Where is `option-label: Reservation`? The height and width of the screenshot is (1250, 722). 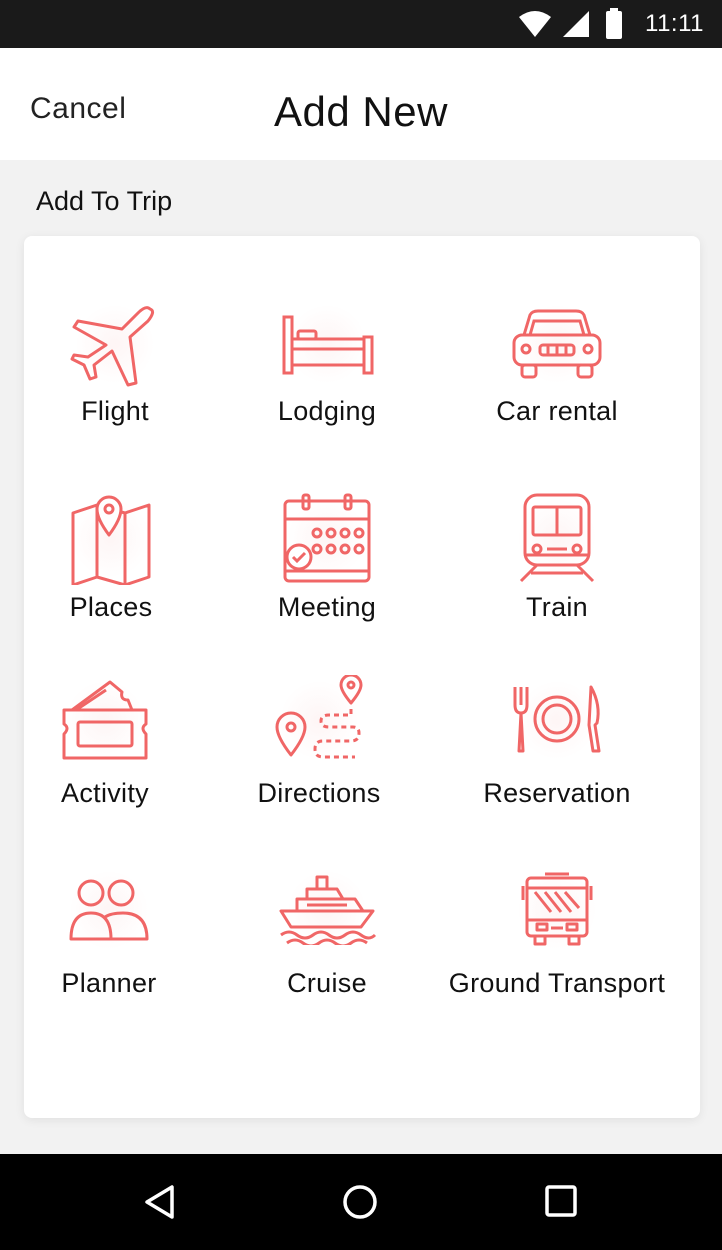 option-label: Reservation is located at coordinates (557, 793).